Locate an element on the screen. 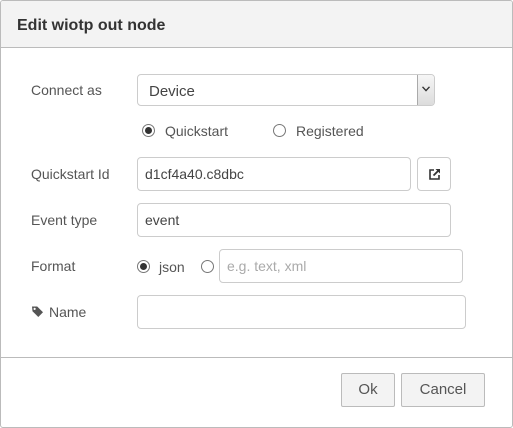 This screenshot has height=428, width=513. format-label: Format is located at coordinates (53, 266).